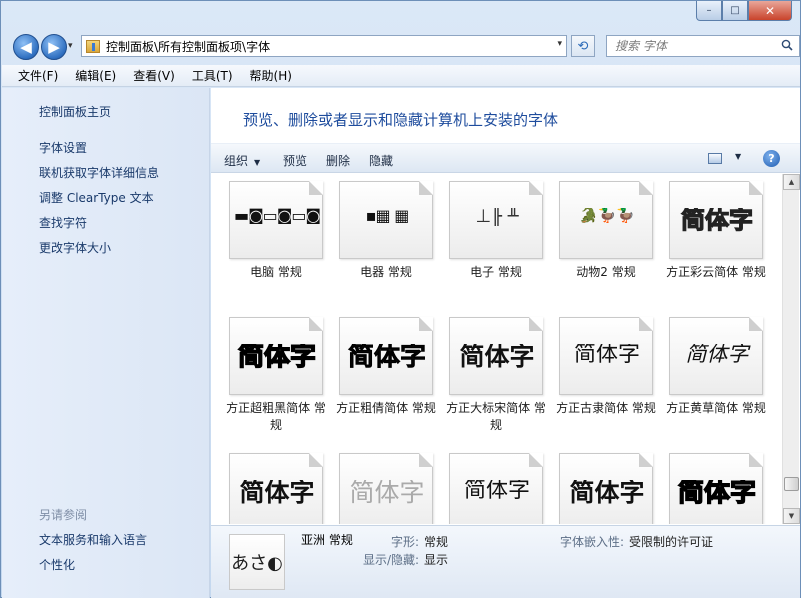 Image resolution: width=801 pixels, height=598 pixels. I want to click on embeddability-value: 受限制的许可证, so click(671, 542).